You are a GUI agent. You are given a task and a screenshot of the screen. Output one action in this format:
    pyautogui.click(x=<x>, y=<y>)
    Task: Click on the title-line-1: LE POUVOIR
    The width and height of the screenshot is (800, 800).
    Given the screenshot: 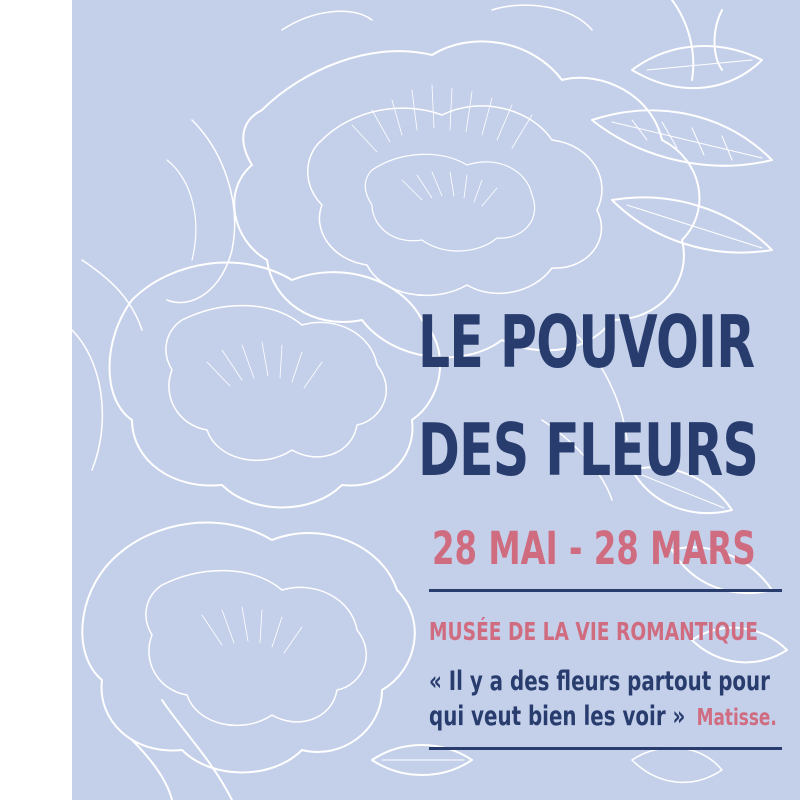 What is the action you would take?
    pyautogui.click(x=586, y=342)
    